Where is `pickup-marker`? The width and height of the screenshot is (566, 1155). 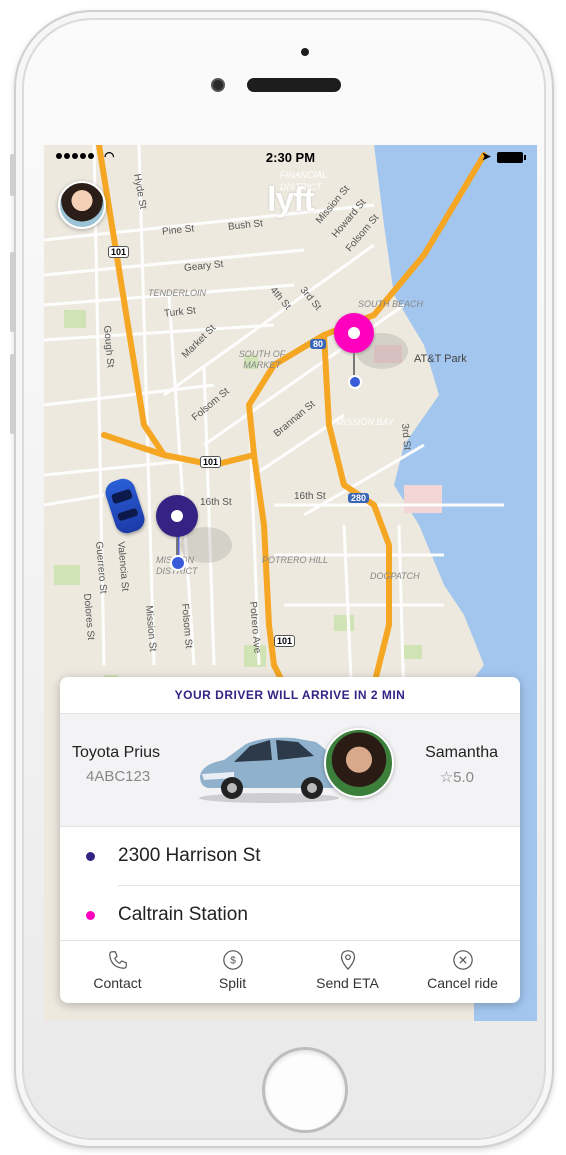
pickup-marker is located at coordinates (177, 516).